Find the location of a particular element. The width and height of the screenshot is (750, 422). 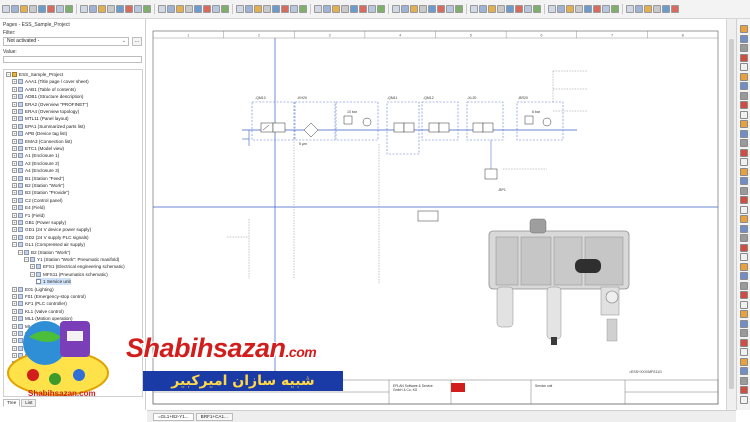

tree-item: + B2 (Station "Work") is located at coordinates (38, 185).